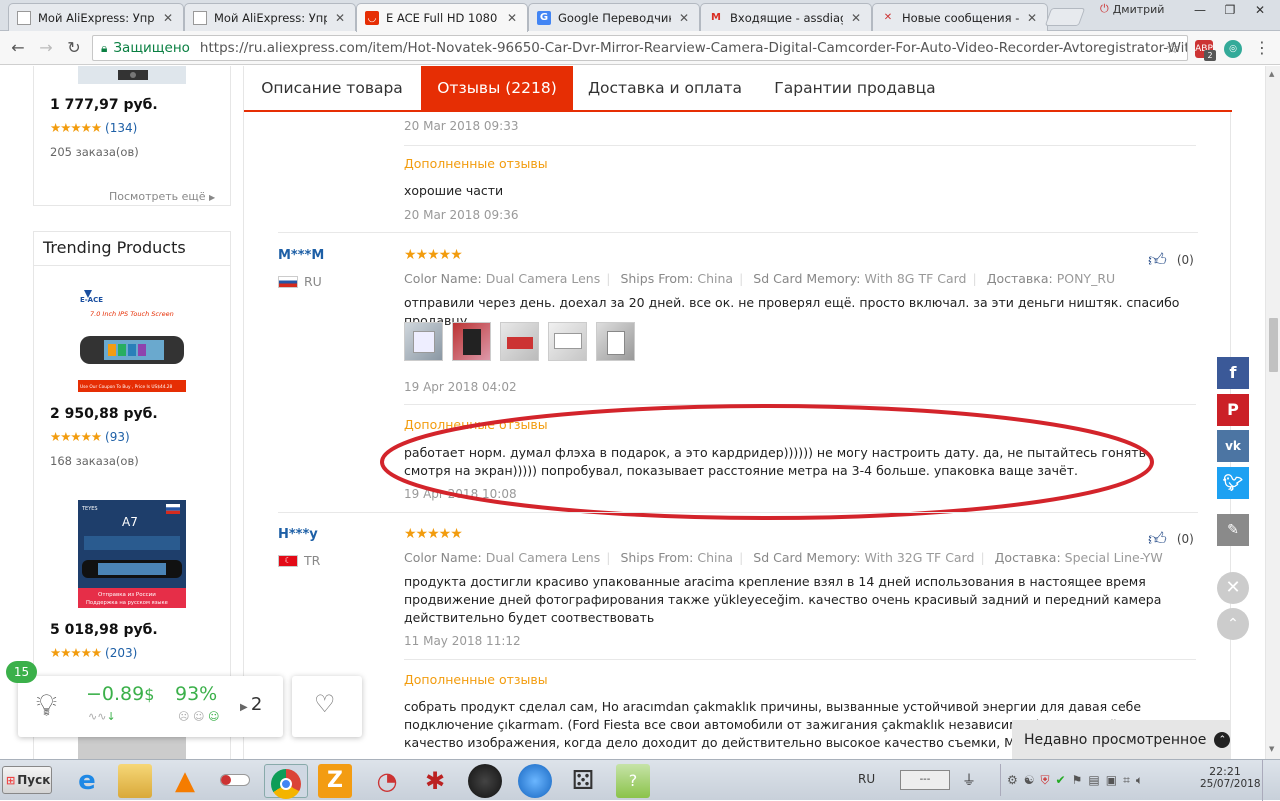 The width and height of the screenshot is (1280, 801). I want to click on review-count: (203), so click(121, 653).